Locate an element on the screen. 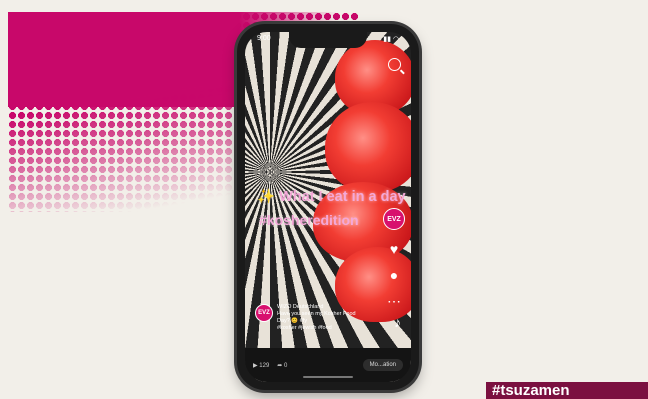 This screenshot has height=399, width=648. comment-icon: ● is located at coordinates (394, 275).